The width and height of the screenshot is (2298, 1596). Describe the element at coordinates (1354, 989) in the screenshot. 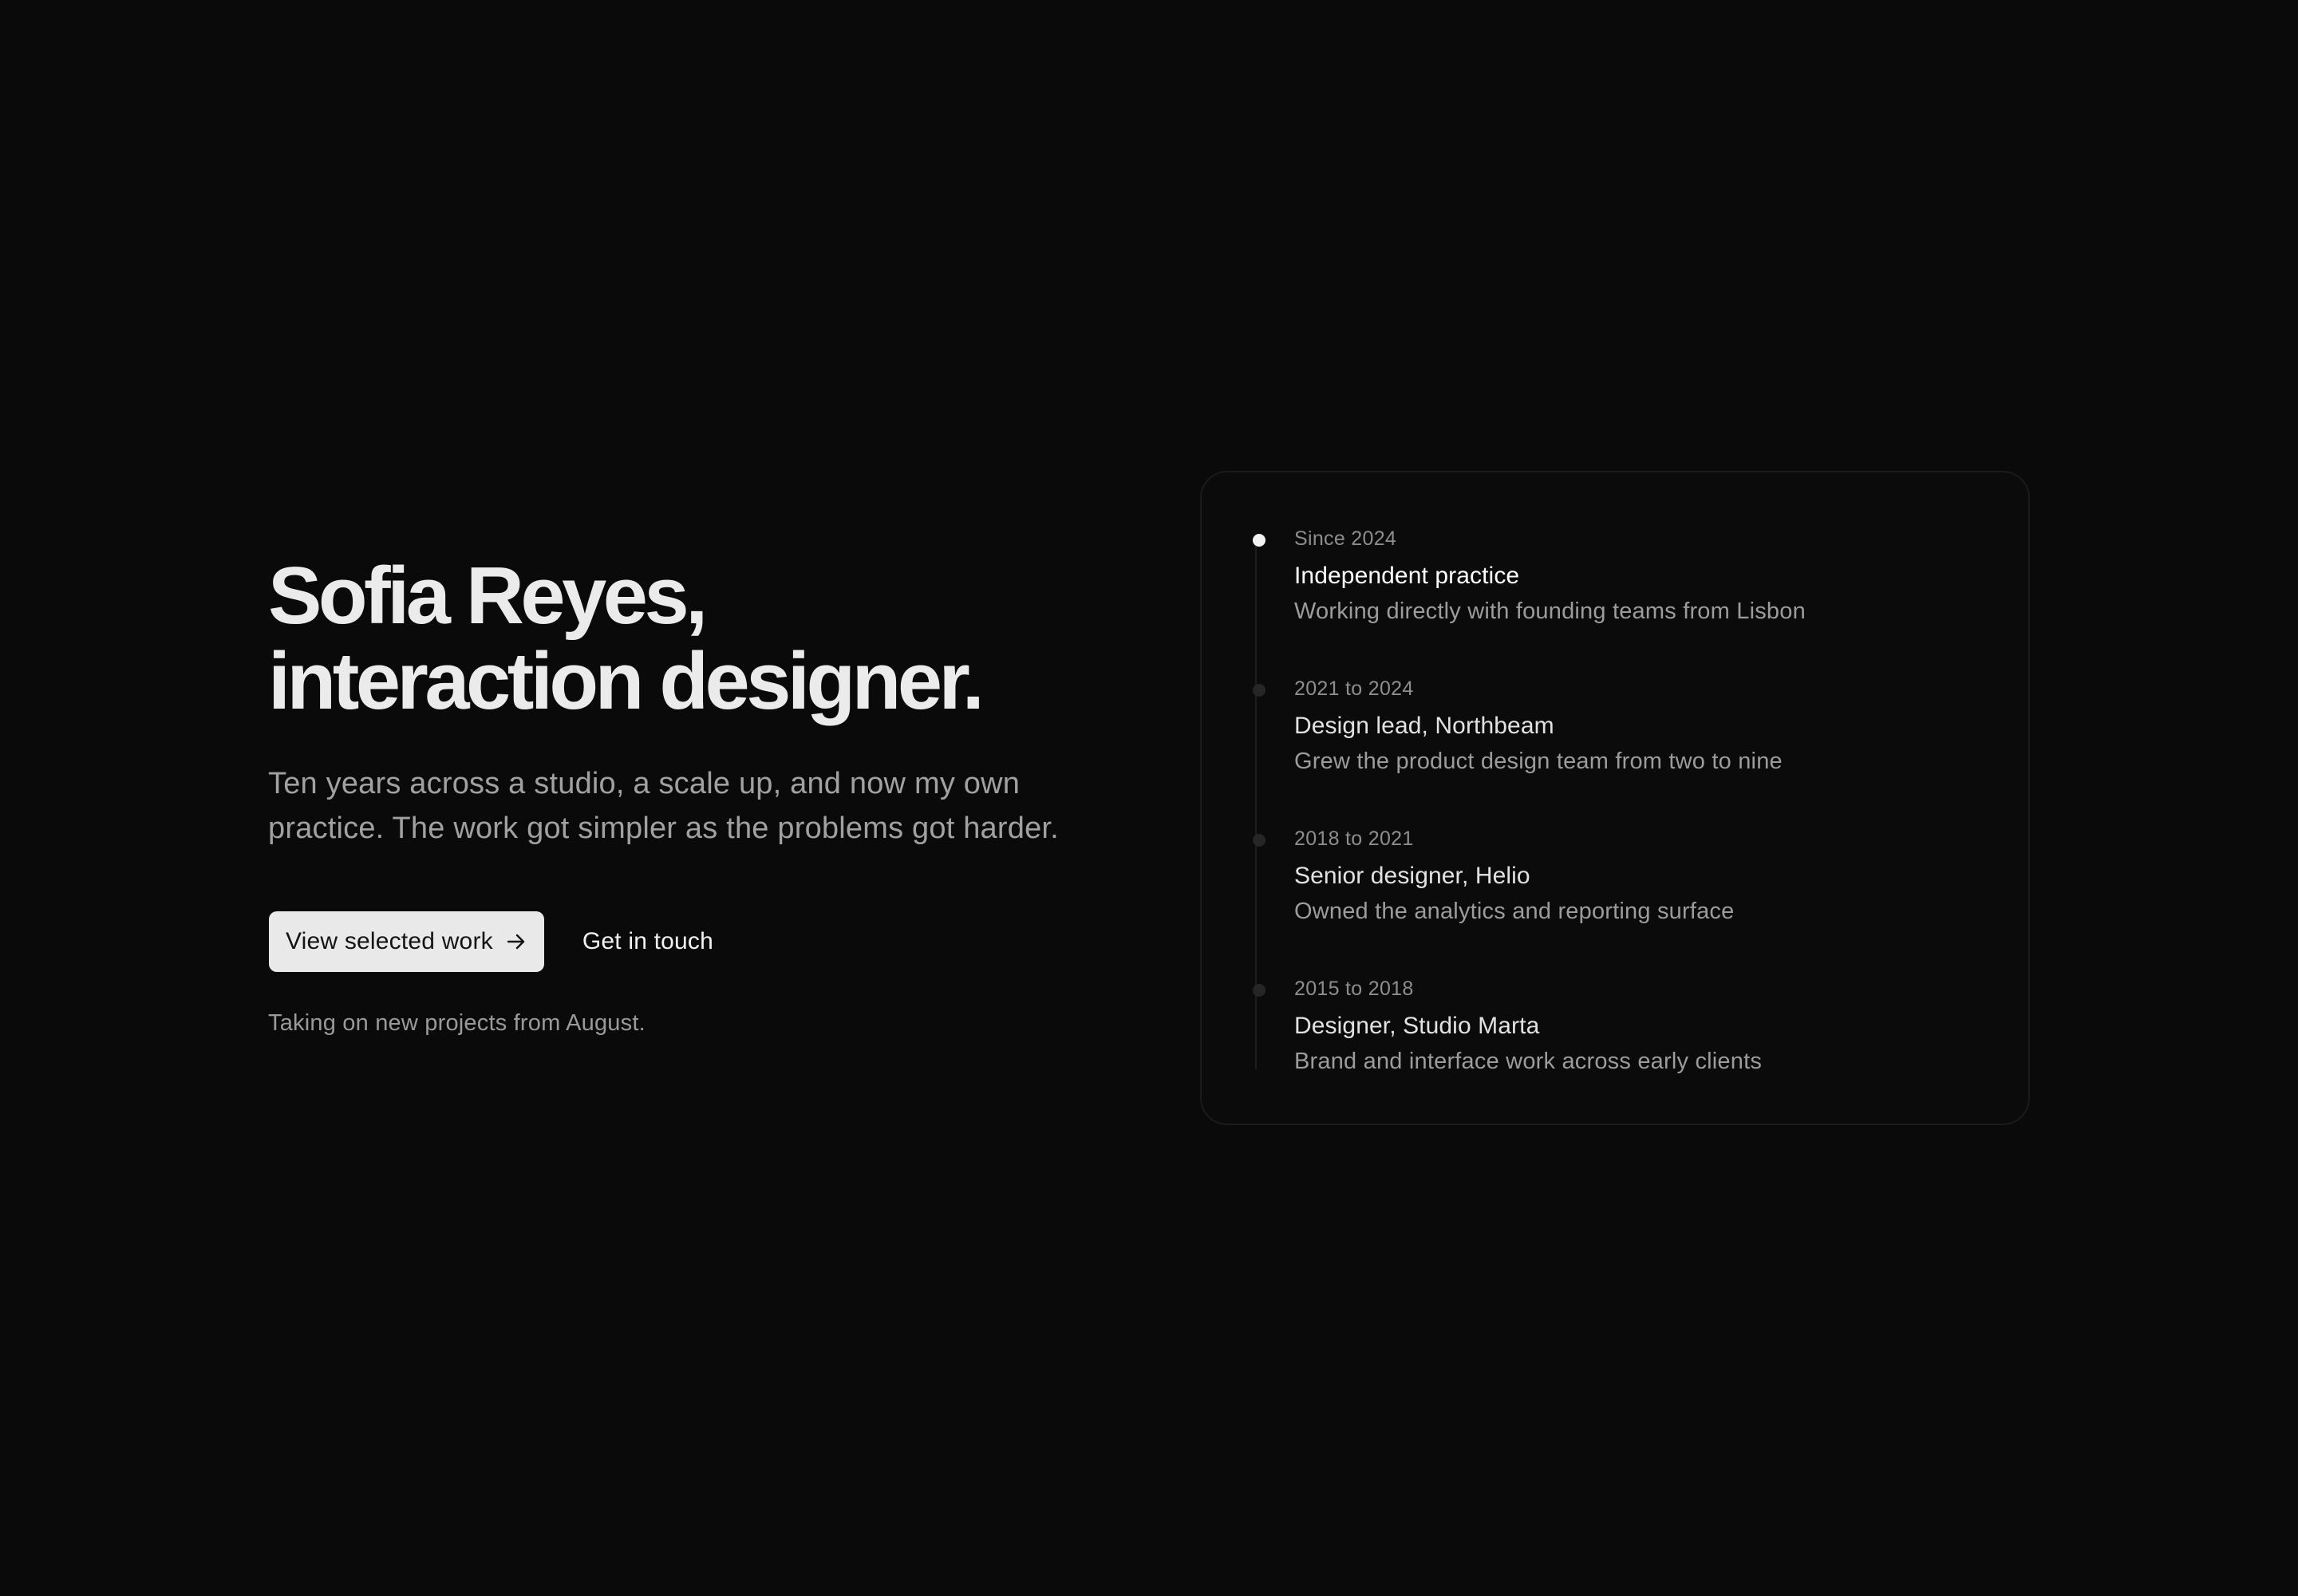

I see `entry-date: 2015 to 2018` at that location.